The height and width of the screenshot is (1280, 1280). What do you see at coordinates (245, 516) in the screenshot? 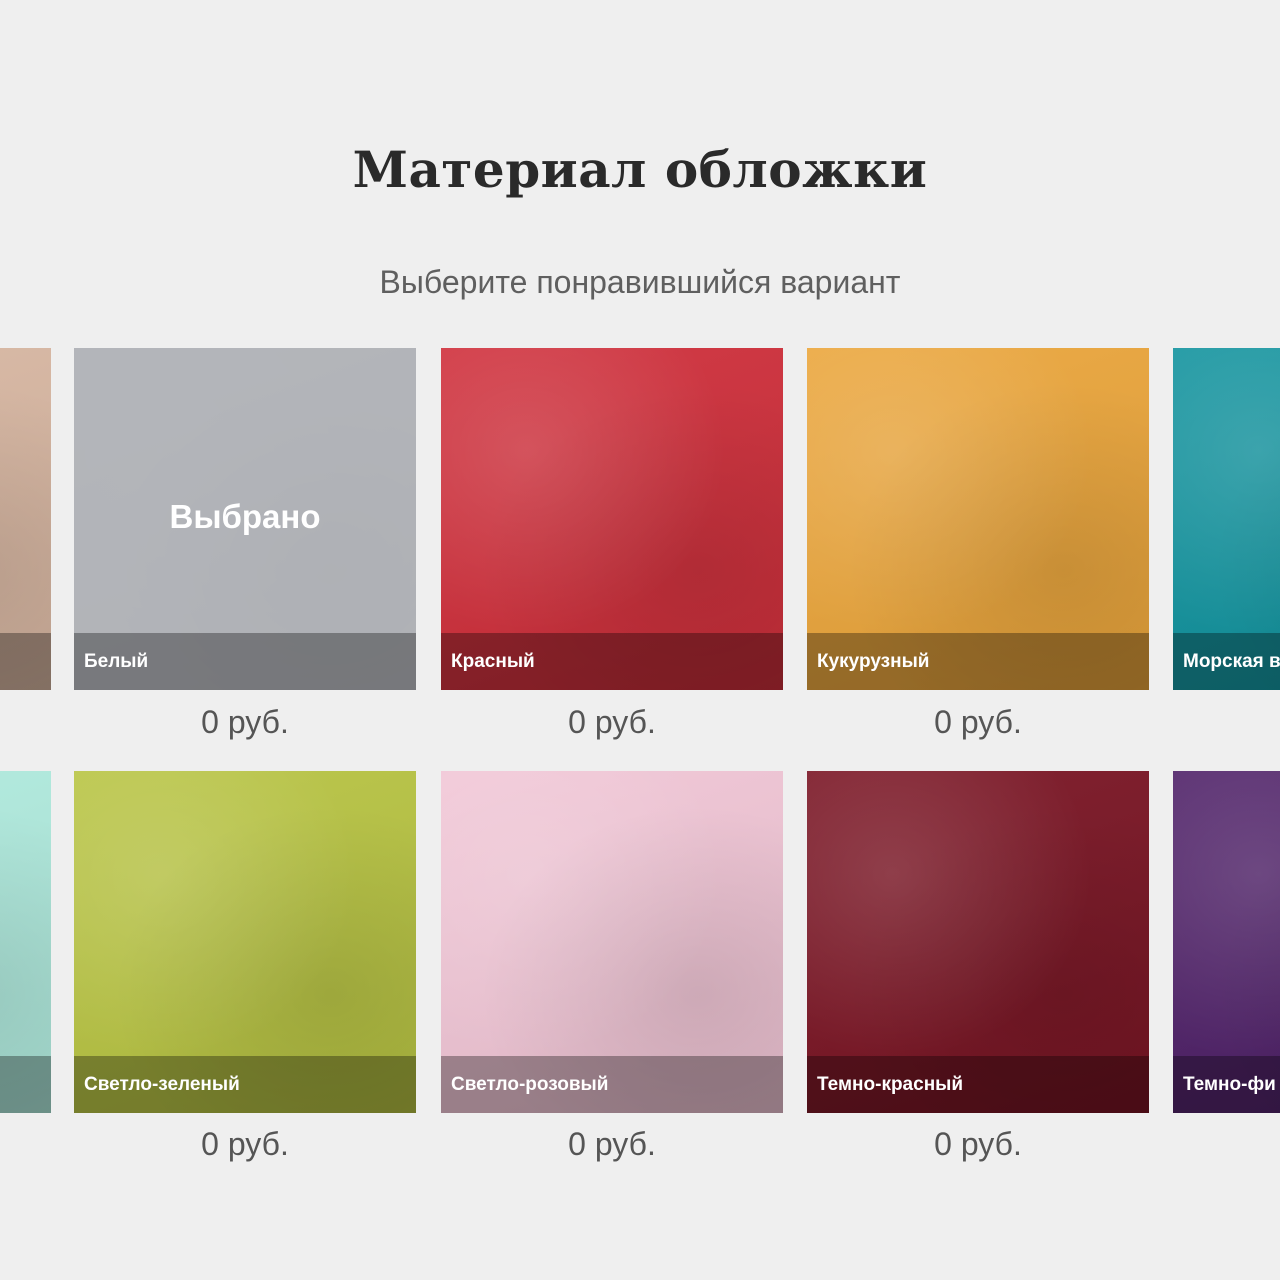
I see `selected-label: Выбрано` at bounding box center [245, 516].